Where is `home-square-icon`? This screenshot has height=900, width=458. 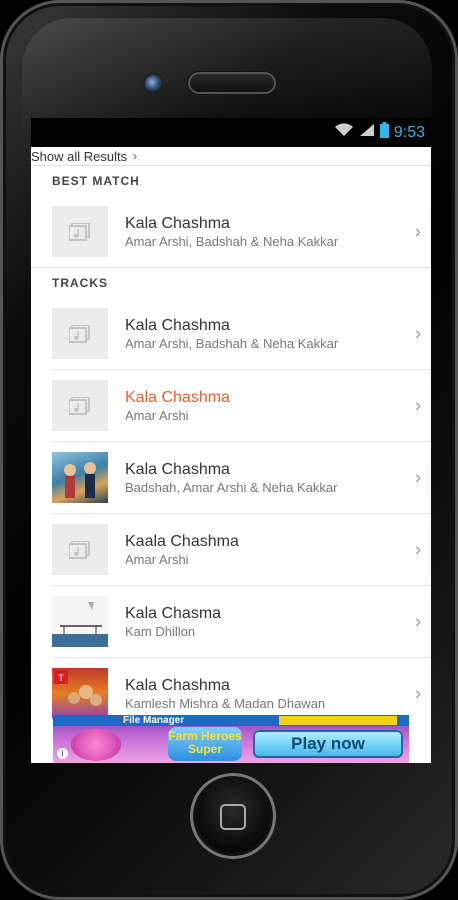
home-square-icon is located at coordinates (233, 817).